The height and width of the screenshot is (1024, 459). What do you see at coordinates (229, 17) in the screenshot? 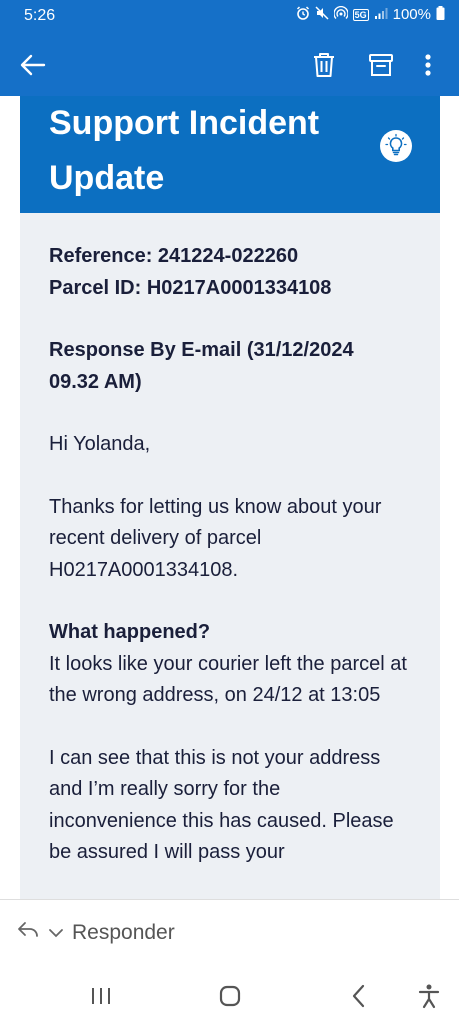
I see `status-bar: 5:26 5G 100%` at bounding box center [229, 17].